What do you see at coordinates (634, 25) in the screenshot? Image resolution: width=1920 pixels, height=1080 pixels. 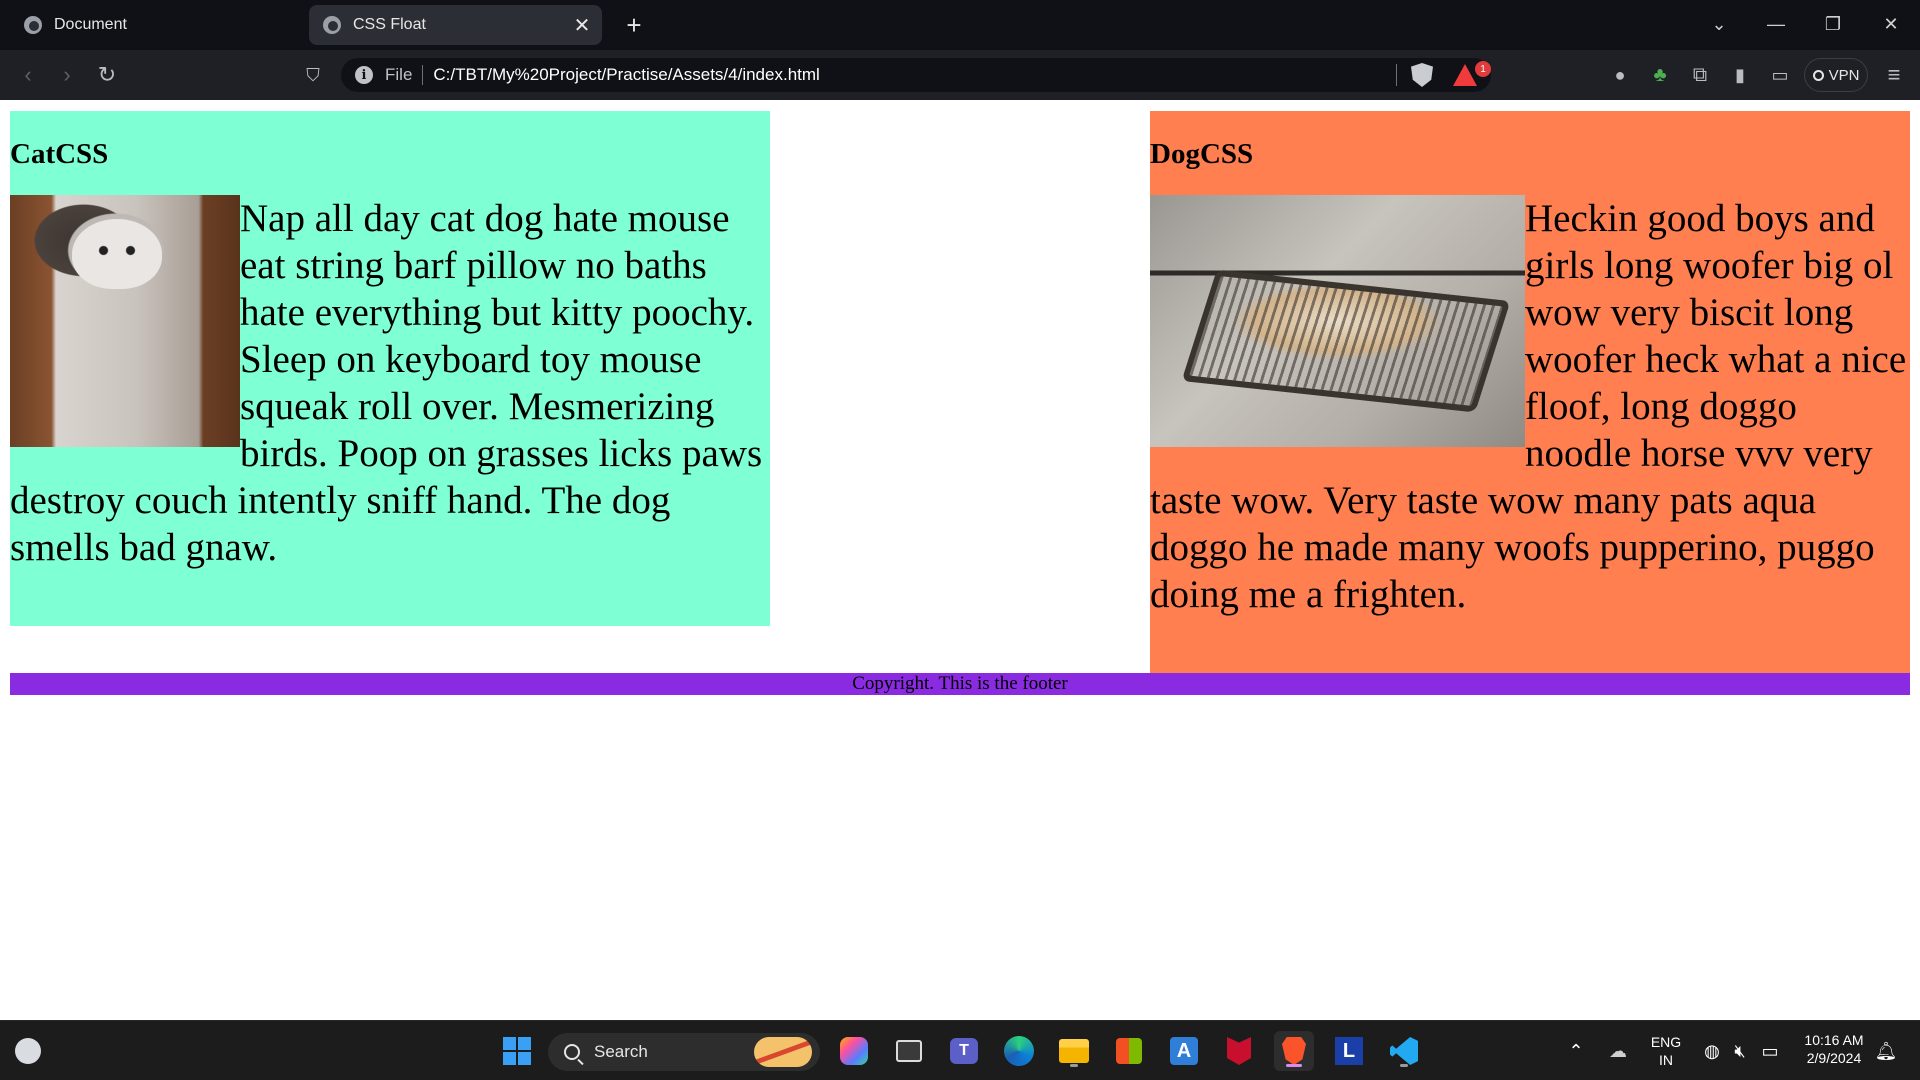 I see `new-tab-button: +` at bounding box center [634, 25].